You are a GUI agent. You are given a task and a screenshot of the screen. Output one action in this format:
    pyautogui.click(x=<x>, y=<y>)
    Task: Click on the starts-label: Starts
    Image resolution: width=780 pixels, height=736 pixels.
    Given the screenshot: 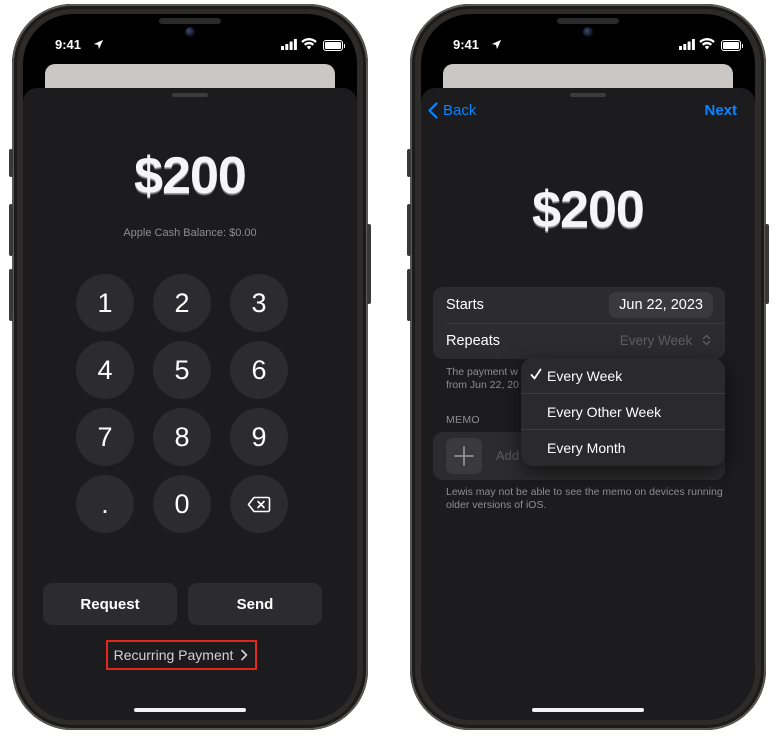 What is the action you would take?
    pyautogui.click(x=465, y=305)
    